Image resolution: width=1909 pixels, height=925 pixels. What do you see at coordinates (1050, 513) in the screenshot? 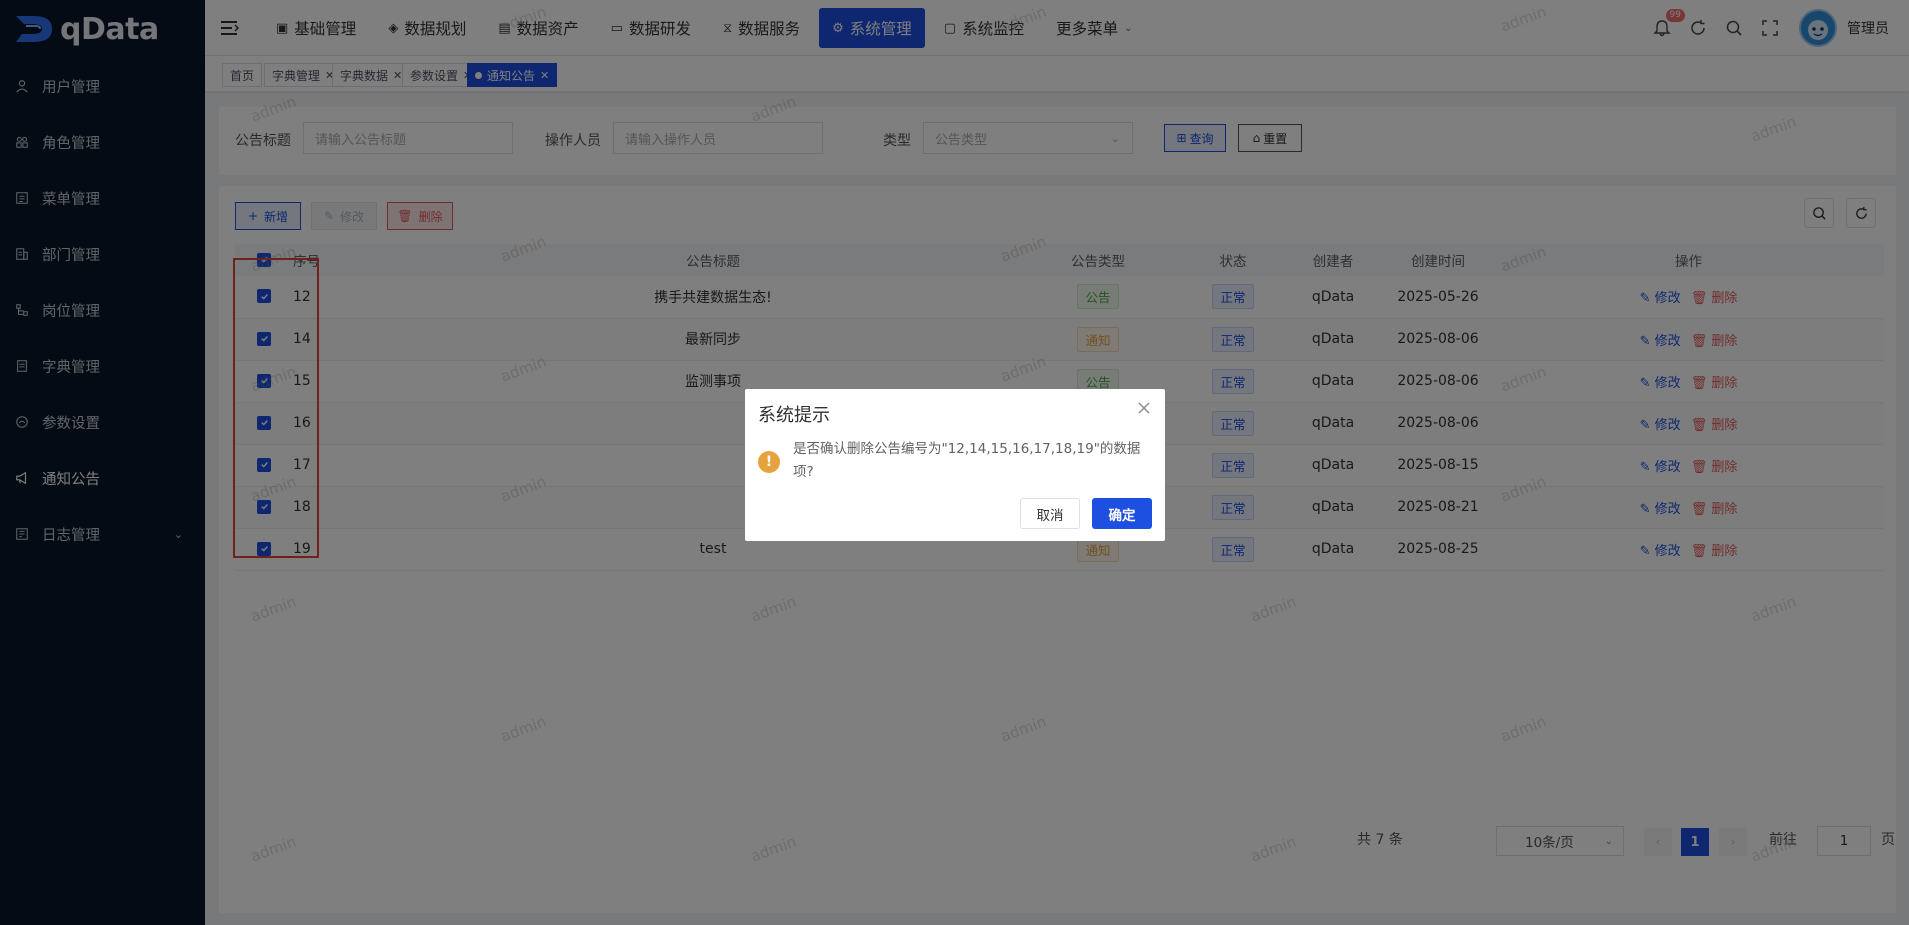
I see `cancel-button: 取消` at bounding box center [1050, 513].